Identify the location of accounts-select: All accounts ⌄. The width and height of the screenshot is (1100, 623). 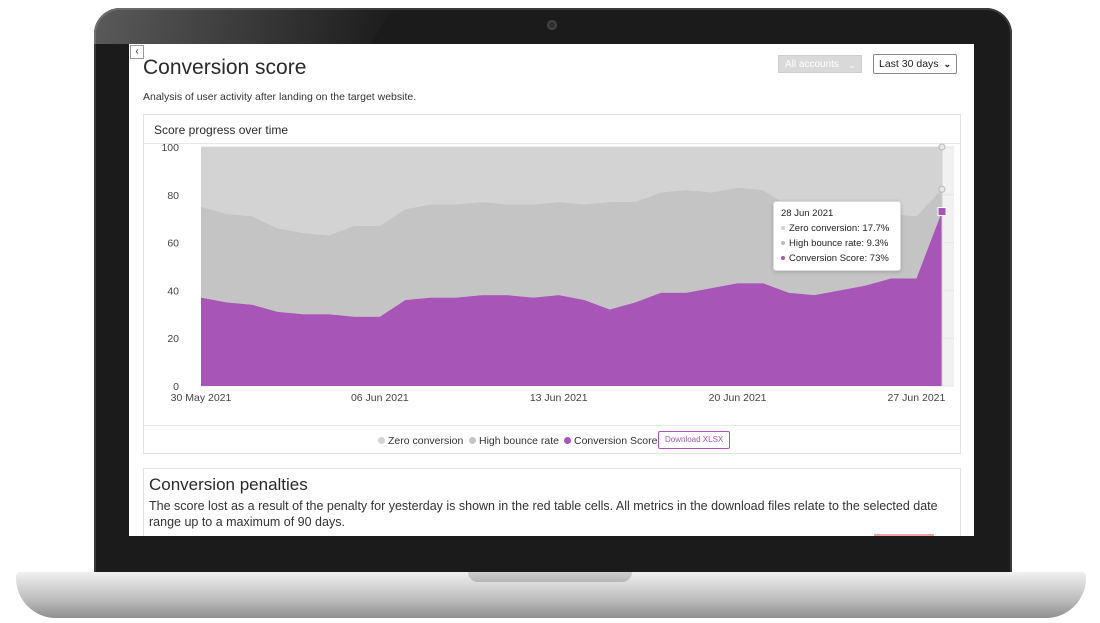
(820, 64).